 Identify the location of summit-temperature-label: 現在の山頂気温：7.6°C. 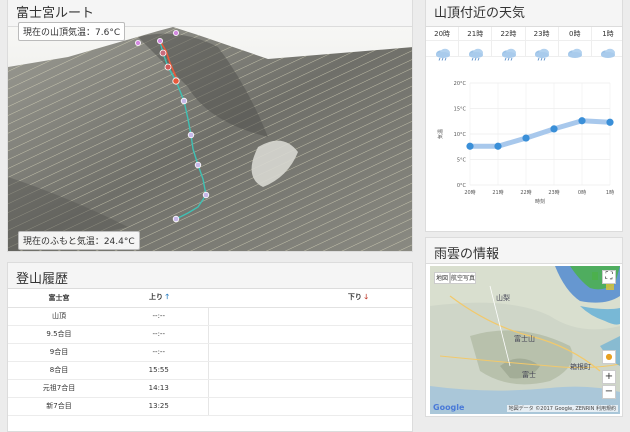
(72, 31).